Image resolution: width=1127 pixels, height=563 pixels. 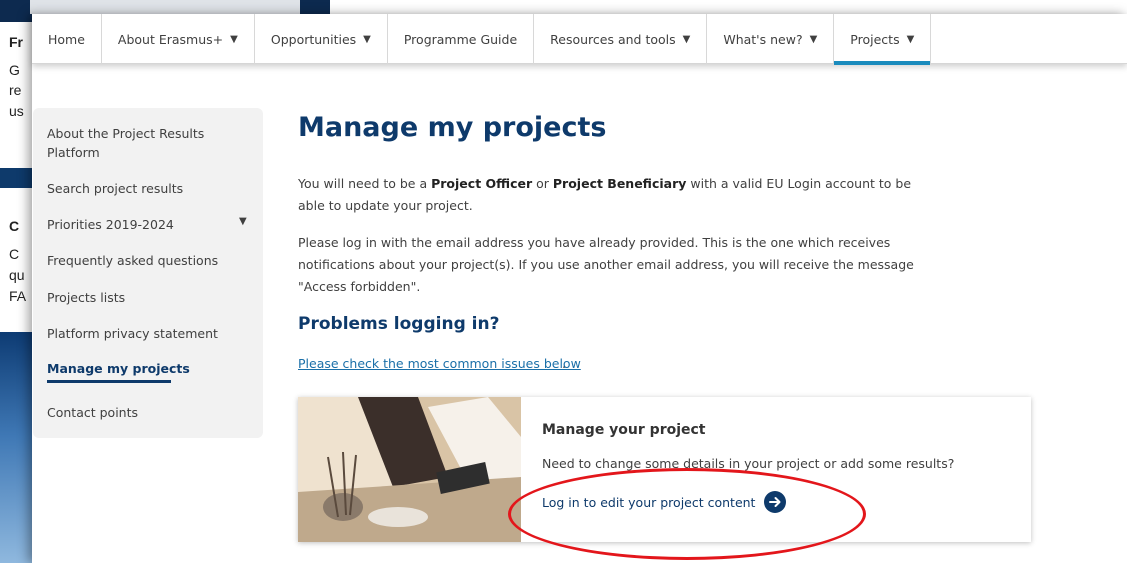 What do you see at coordinates (542, 183) in the screenshot?
I see `intro-text: or` at bounding box center [542, 183].